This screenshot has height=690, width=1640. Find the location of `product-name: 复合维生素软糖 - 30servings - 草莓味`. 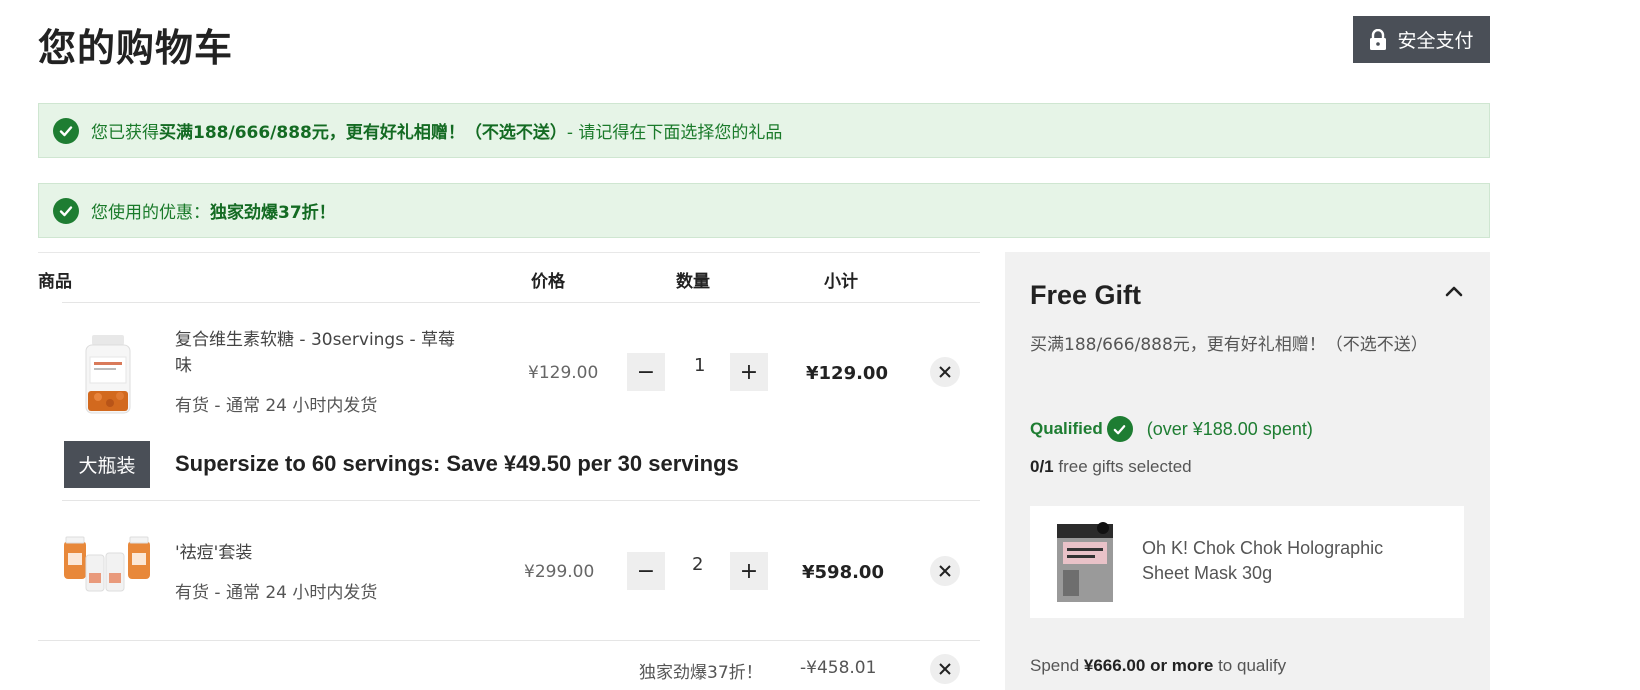

product-name: 复合维生素软糖 - 30servings - 草莓味 is located at coordinates (320, 353).